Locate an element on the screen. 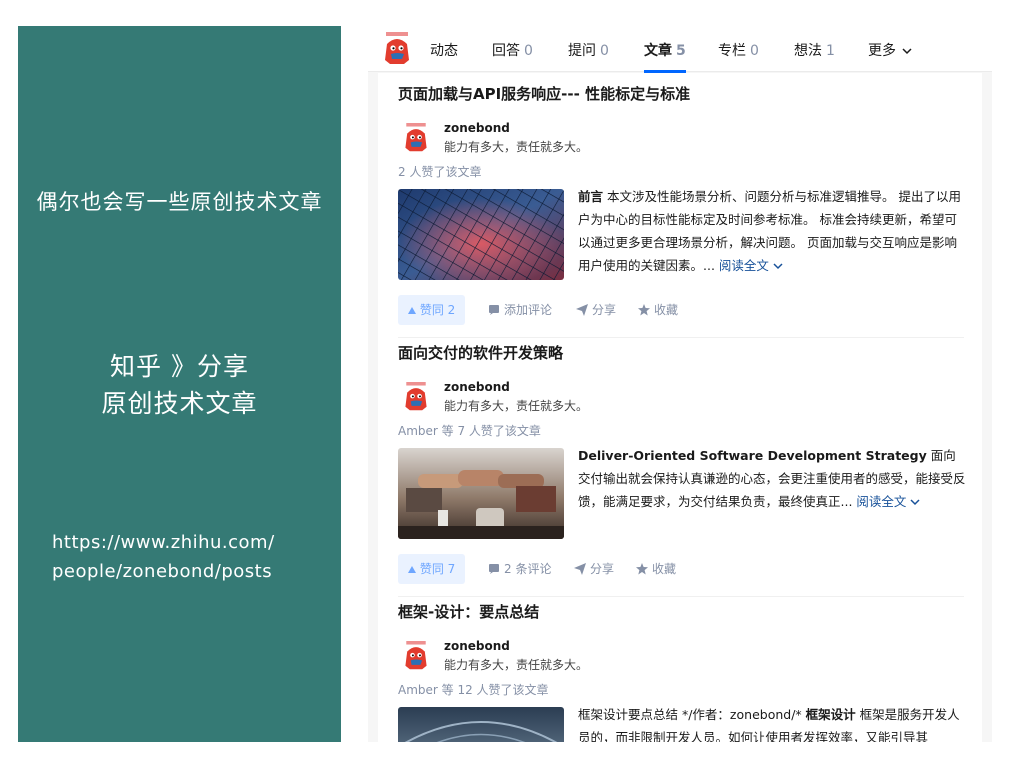 This screenshot has height=768, width=1024. tab-count: 5 is located at coordinates (681, 51).